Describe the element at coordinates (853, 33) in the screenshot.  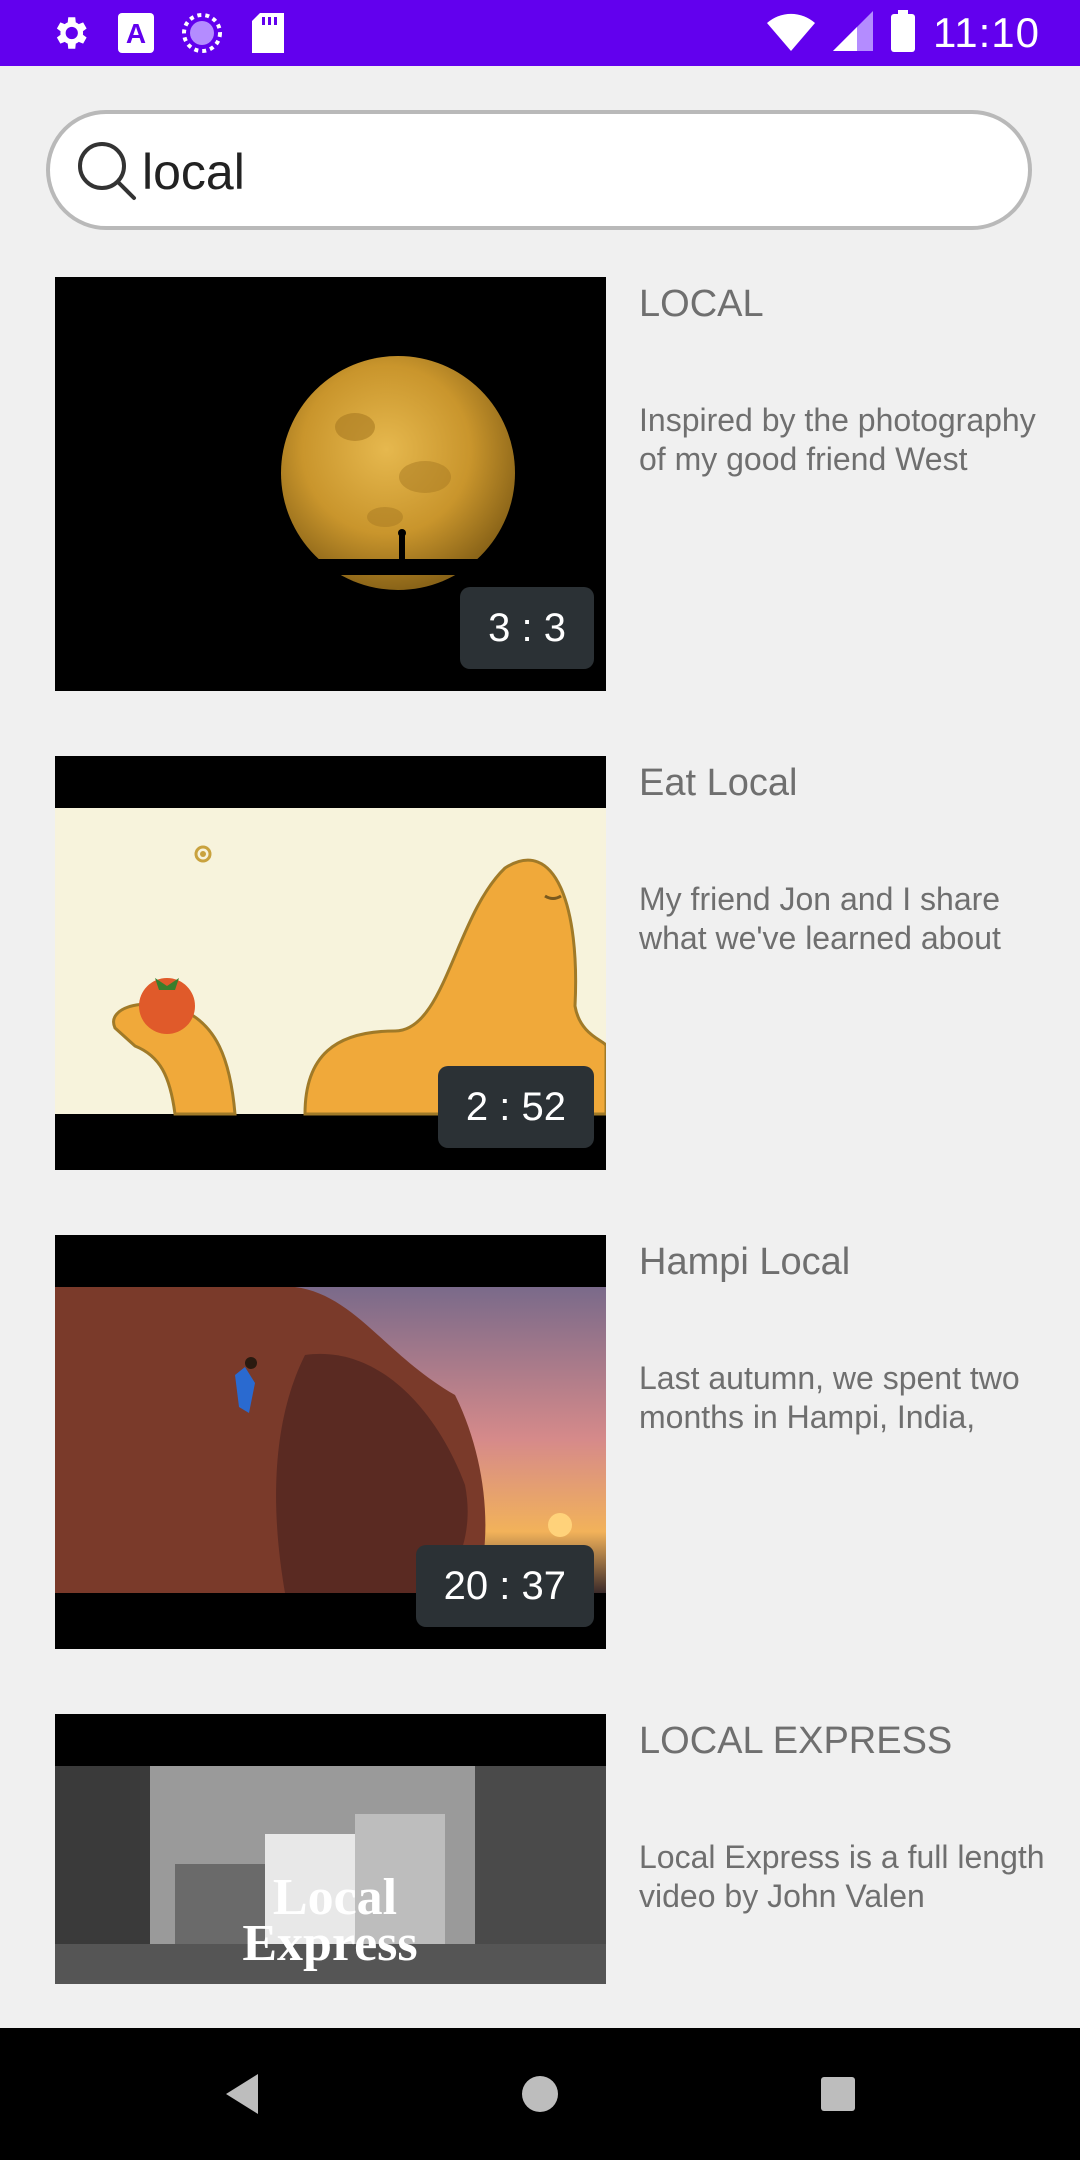
I see `signal-icon` at that location.